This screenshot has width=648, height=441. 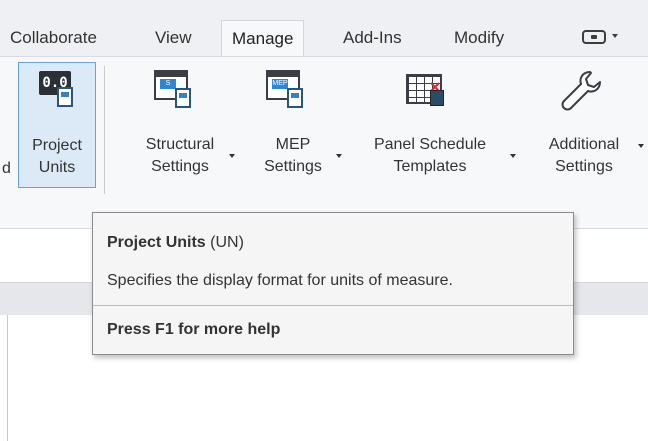 What do you see at coordinates (53, 38) in the screenshot?
I see `tab-collaborate: Collaborate` at bounding box center [53, 38].